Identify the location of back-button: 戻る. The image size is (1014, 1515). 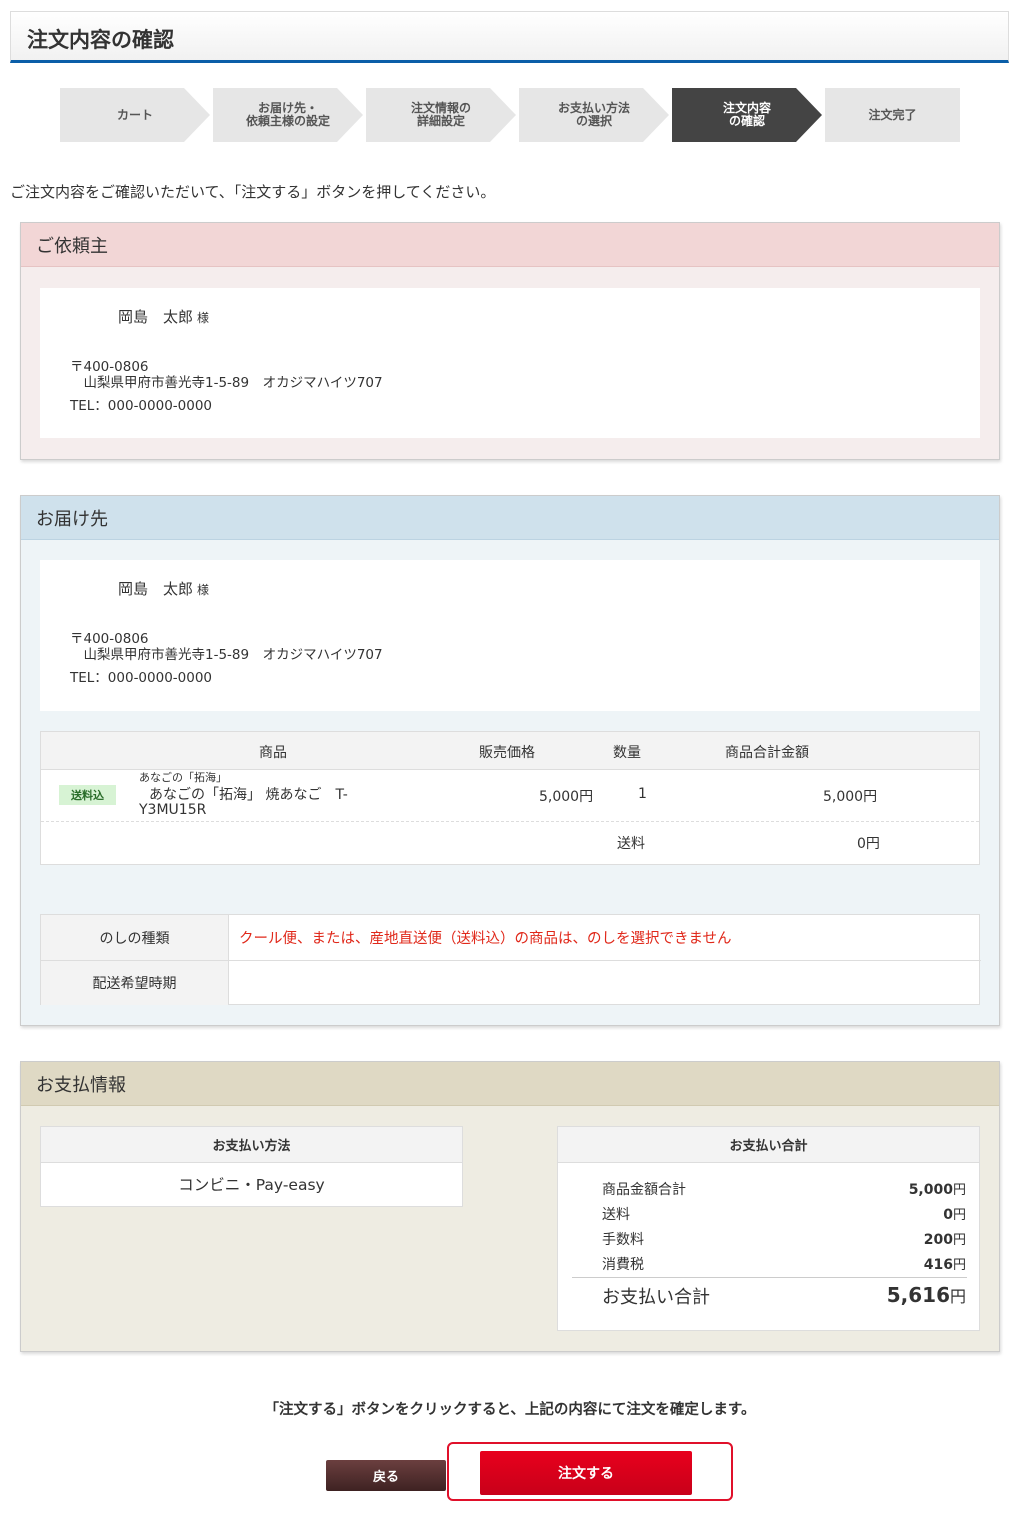
(386, 1475).